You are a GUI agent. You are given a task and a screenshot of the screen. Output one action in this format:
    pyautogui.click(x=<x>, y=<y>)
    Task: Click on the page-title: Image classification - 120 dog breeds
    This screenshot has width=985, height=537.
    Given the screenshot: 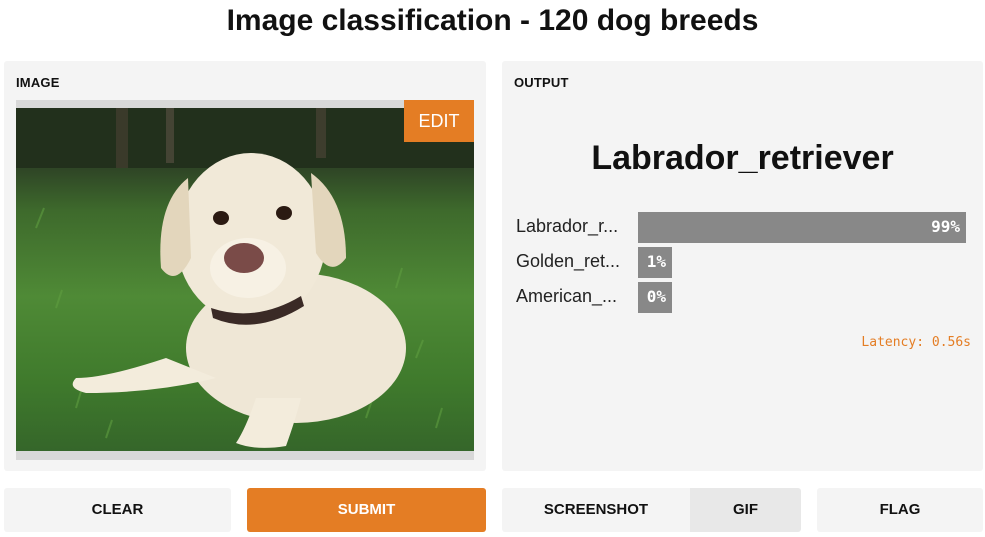 What is the action you would take?
    pyautogui.click(x=492, y=20)
    